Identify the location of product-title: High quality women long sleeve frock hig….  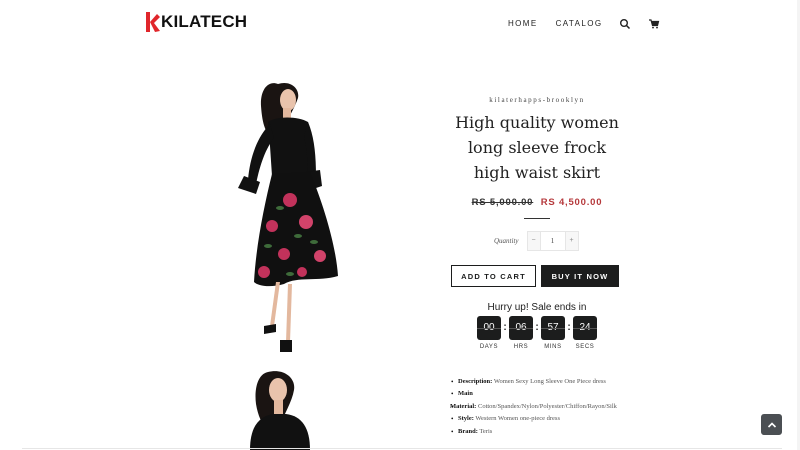
(537, 147).